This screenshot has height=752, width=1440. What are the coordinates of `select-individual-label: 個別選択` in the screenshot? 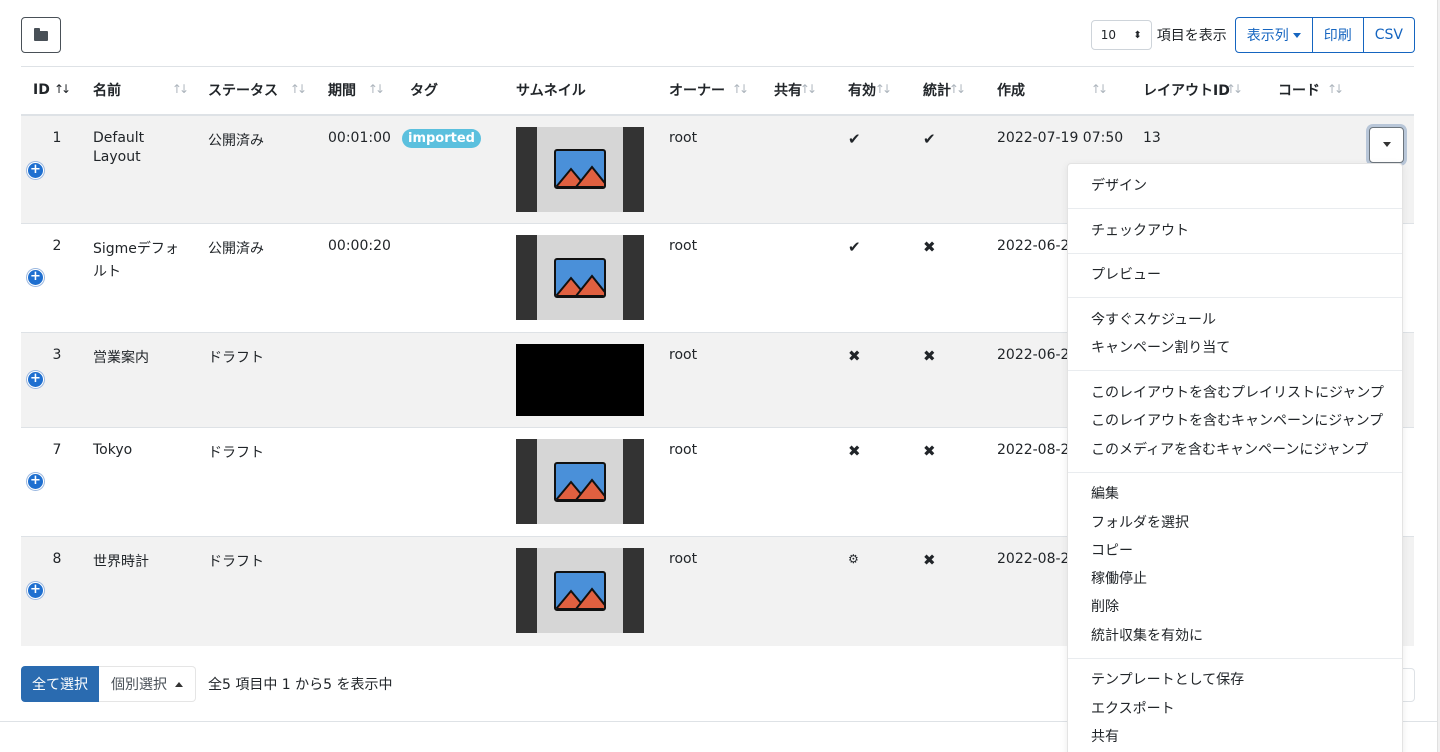 It's located at (139, 685).